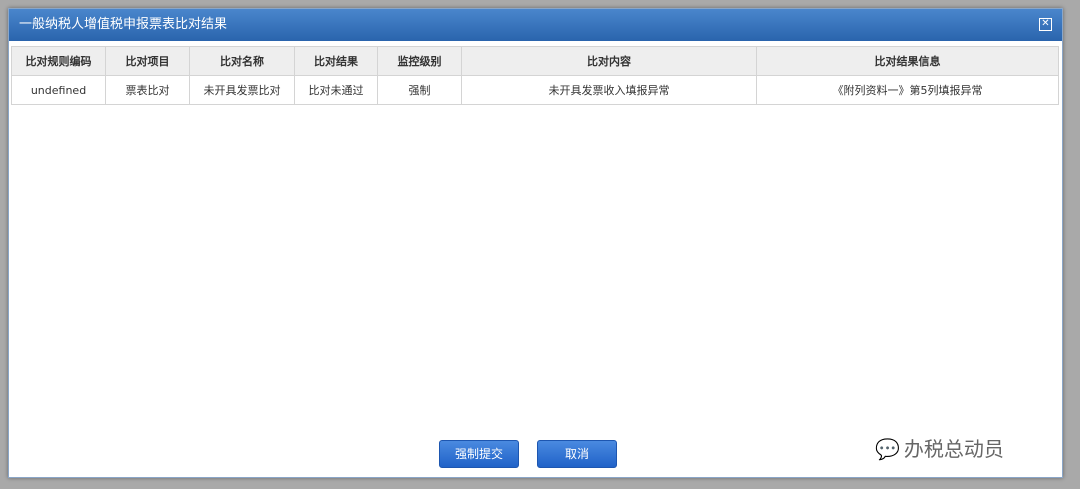 Image resolution: width=1080 pixels, height=489 pixels. Describe the element at coordinates (58, 90) in the screenshot. I see `table-cell: undefined` at that location.